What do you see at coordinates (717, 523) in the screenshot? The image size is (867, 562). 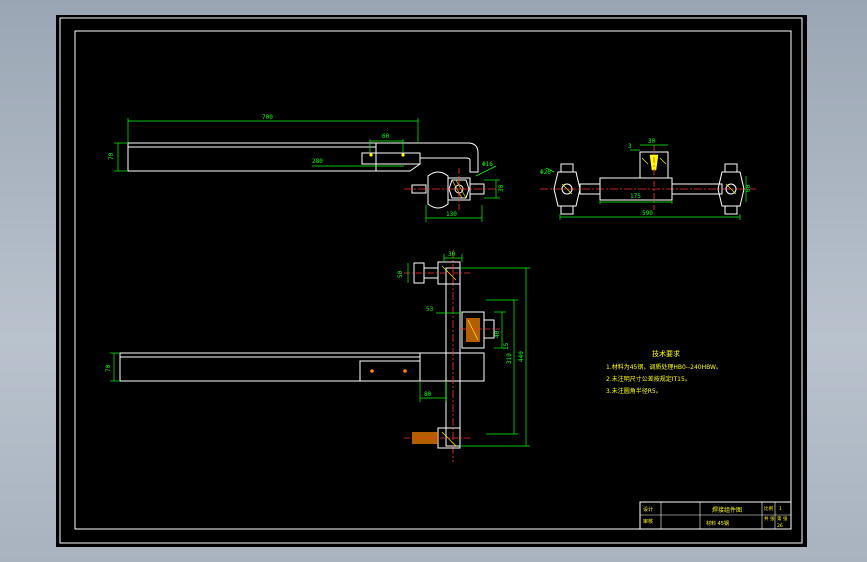 I see `tb-material: 材料 45钢` at bounding box center [717, 523].